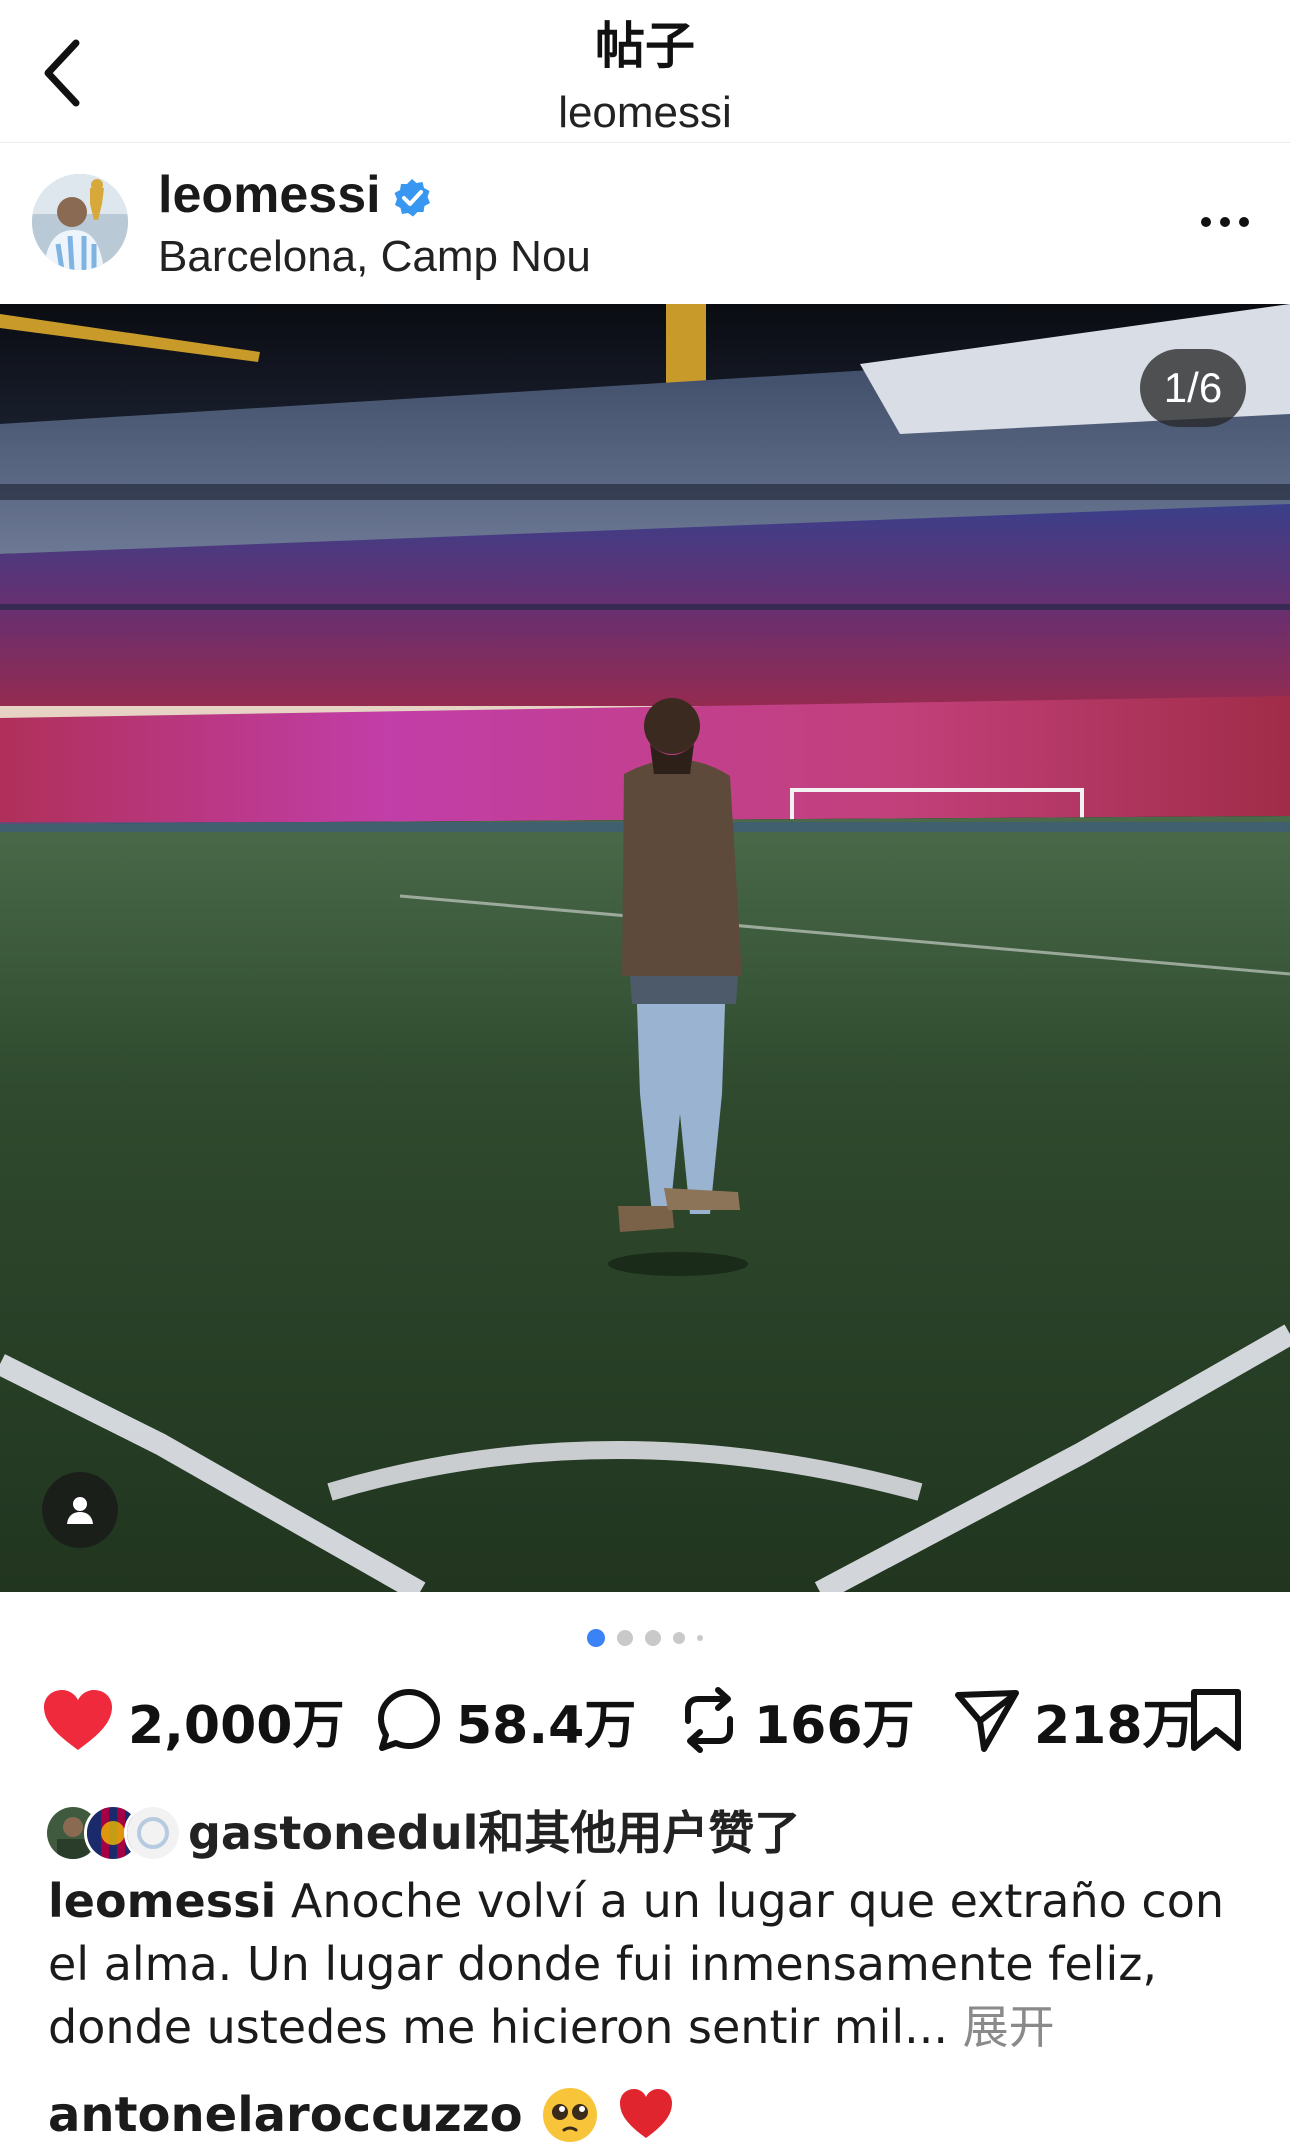  I want to click on liked-by-row: gastonedul和其他用户赞了, so click(422, 1831).